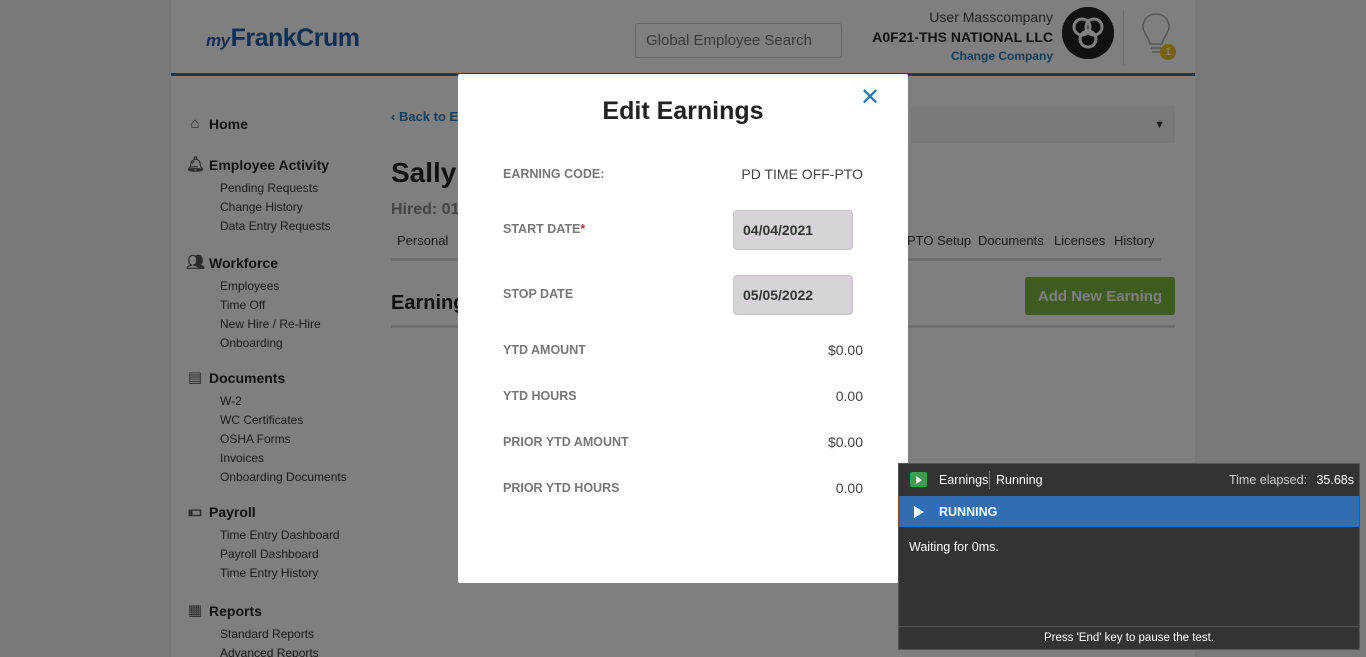  Describe the element at coordinates (583, 229) in the screenshot. I see `required-marker: *` at that location.